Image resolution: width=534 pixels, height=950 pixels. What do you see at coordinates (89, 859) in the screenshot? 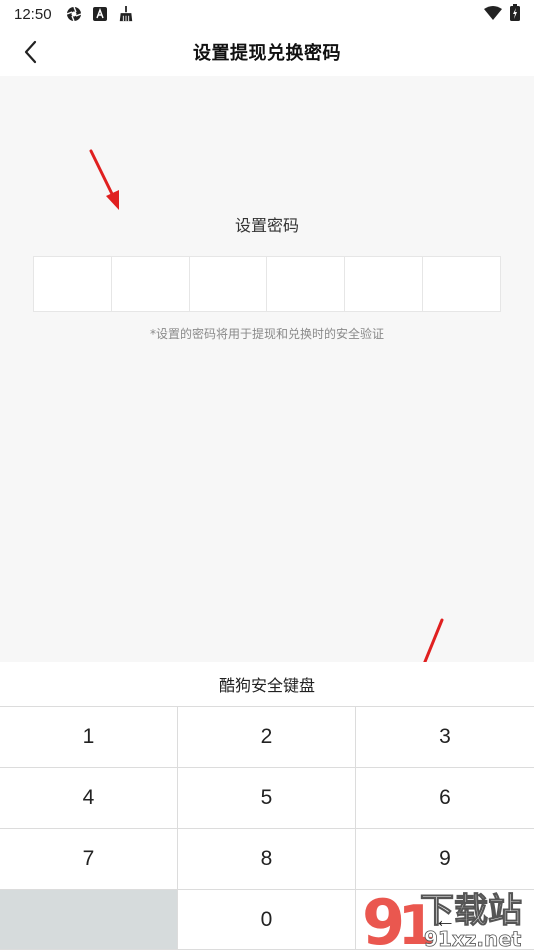
I see `key-7: 7` at bounding box center [89, 859].